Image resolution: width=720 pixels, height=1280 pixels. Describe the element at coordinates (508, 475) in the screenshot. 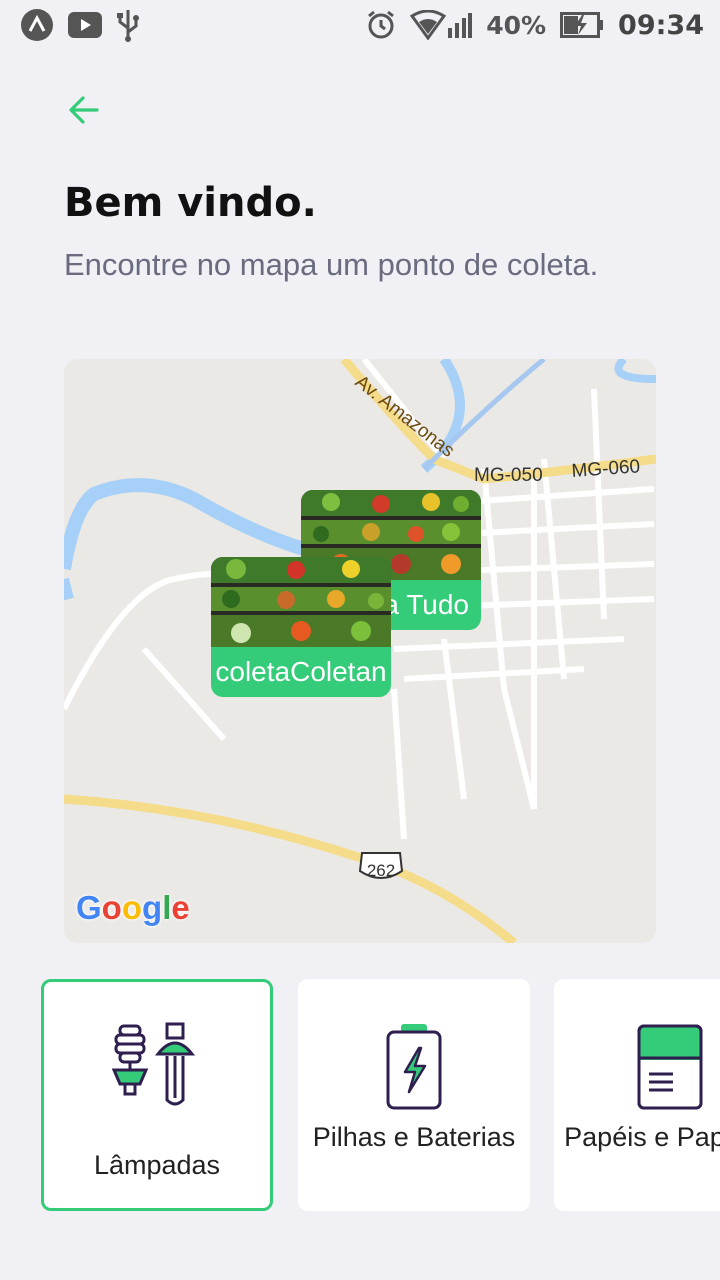

I see `road-label: MG-050` at that location.